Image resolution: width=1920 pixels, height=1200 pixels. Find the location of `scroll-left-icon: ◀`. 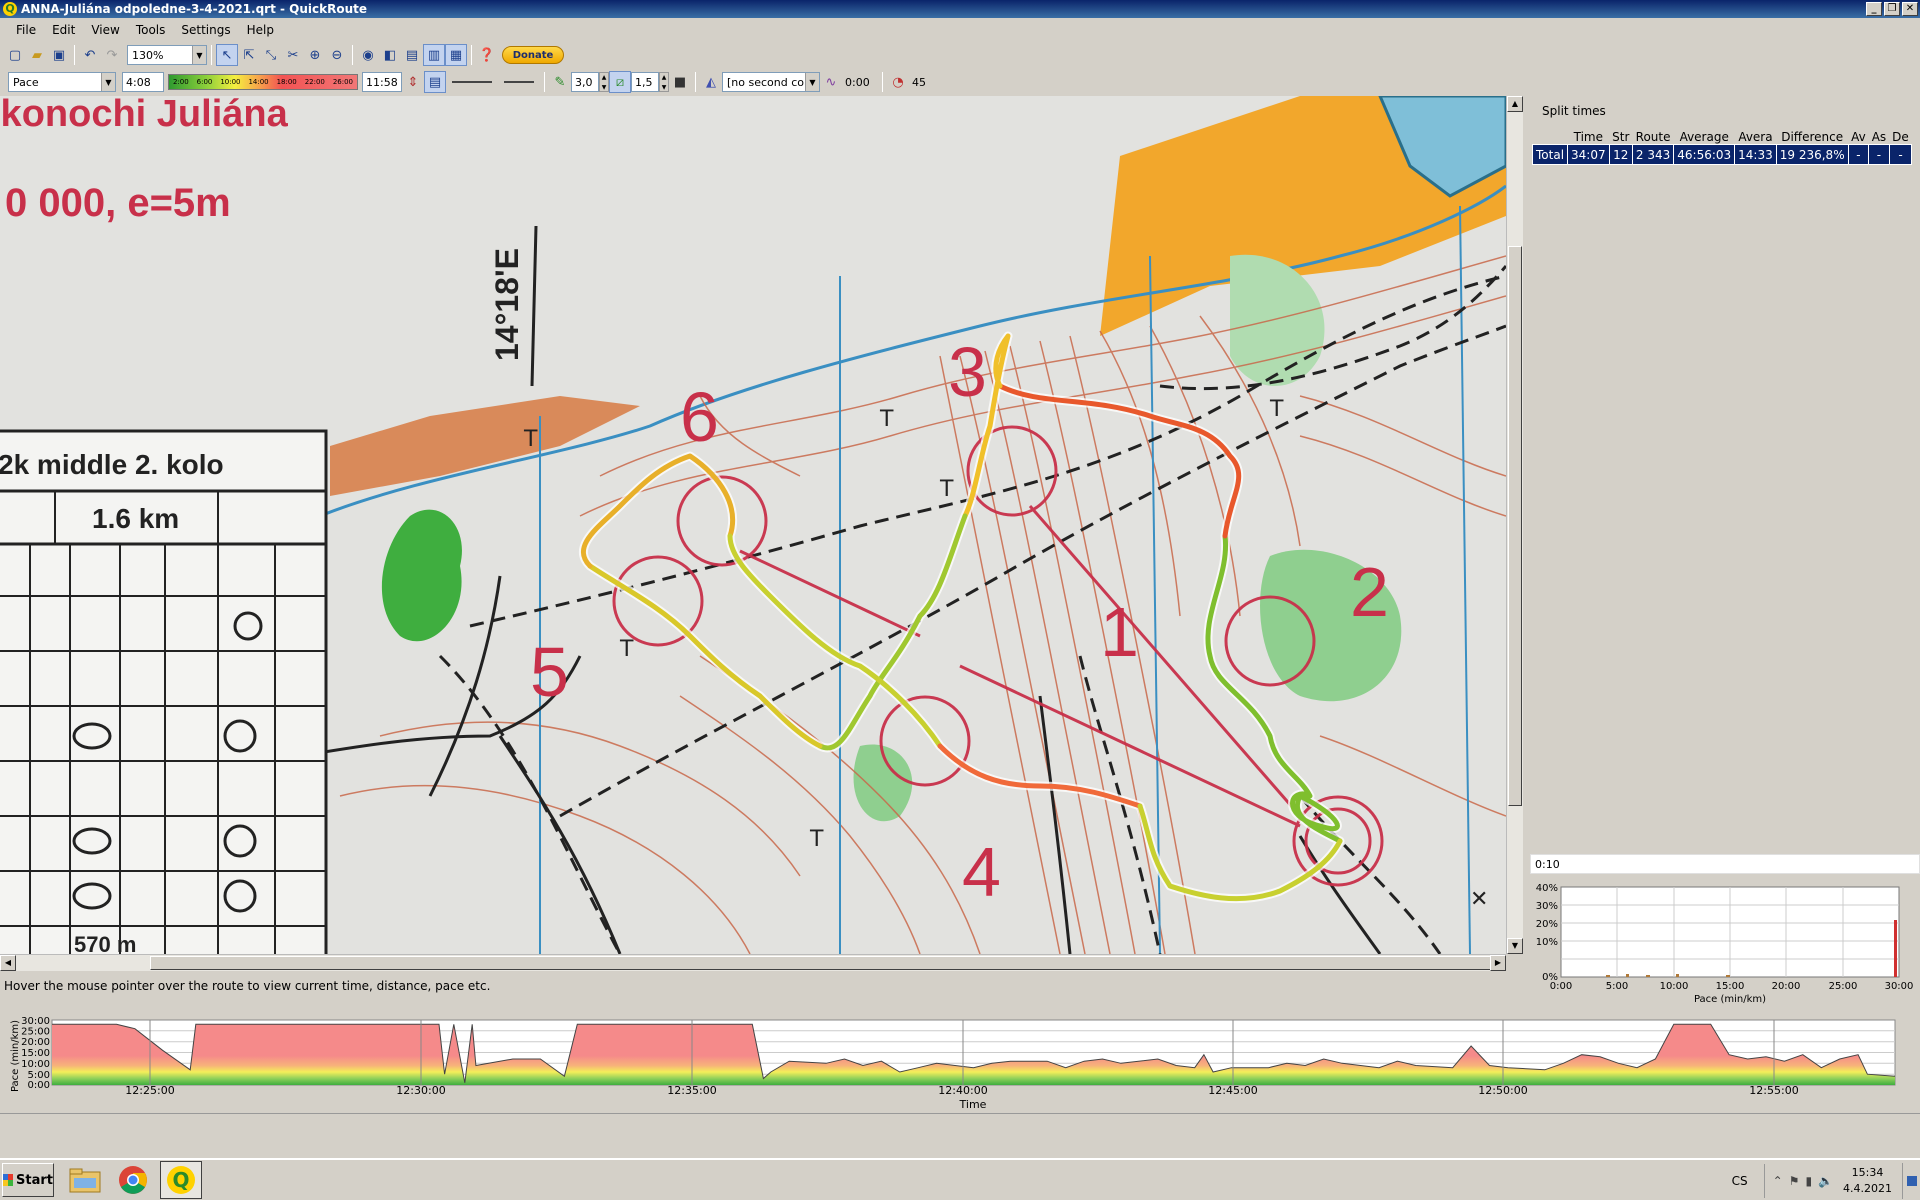

scroll-left-icon: ◀ is located at coordinates (8, 963).